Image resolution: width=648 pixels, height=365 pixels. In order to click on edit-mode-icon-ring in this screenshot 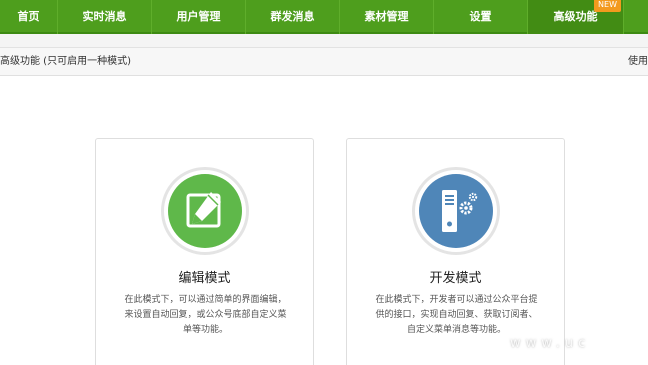, I will do `click(205, 211)`.